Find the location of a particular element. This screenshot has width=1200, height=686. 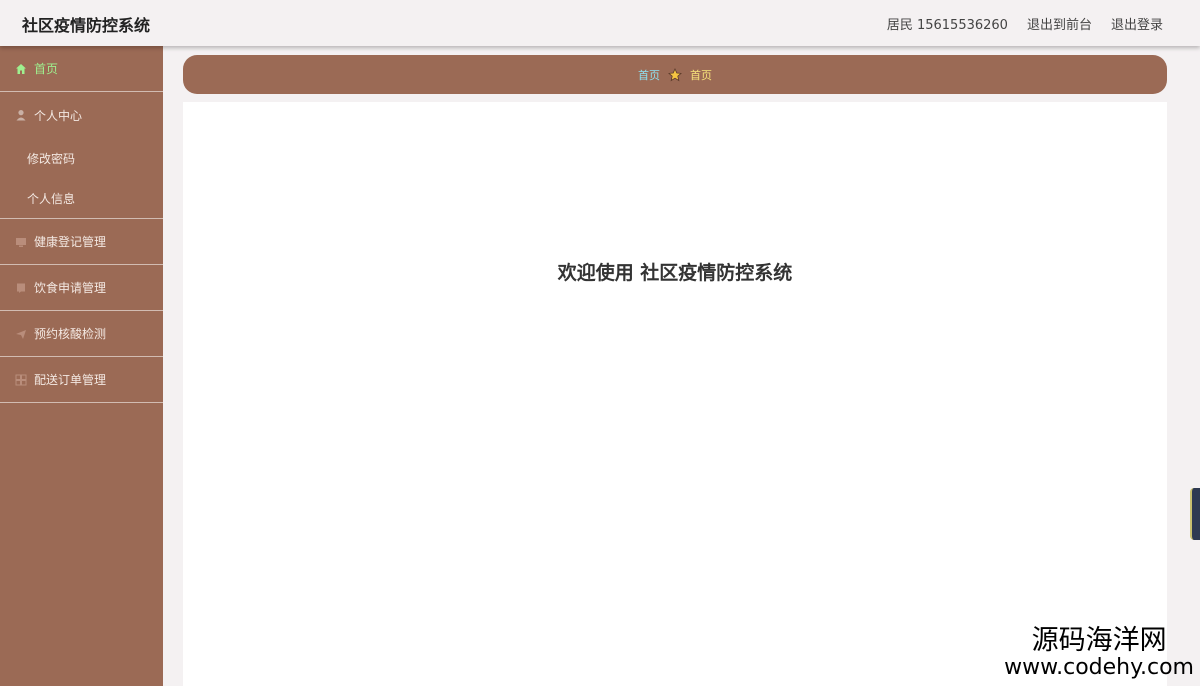

watermark: 源码海洋网 www.codehy.com is located at coordinates (1099, 653).